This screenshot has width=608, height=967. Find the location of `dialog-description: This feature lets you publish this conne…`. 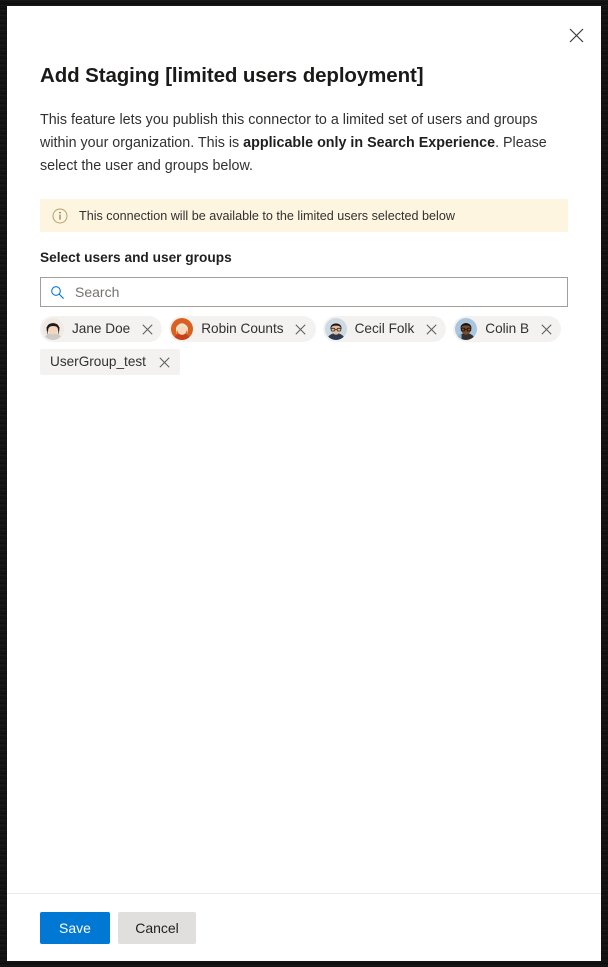

dialog-description: This feature lets you publish this conne… is located at coordinates (304, 134).